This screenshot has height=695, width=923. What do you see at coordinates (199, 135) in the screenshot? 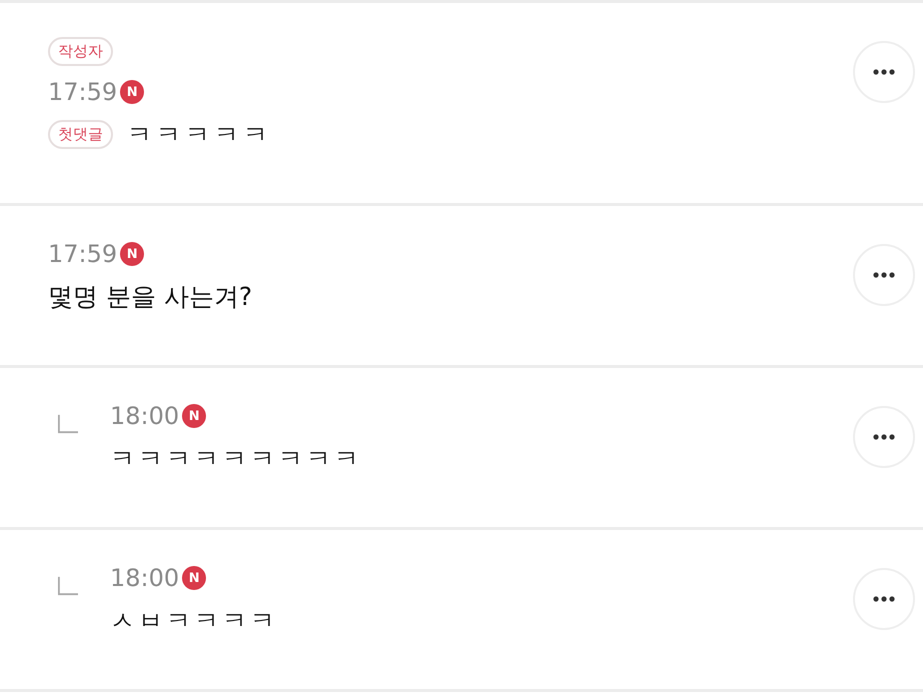
I see `comment-text: ㅋㅋㅋㅋㅋ` at bounding box center [199, 135].